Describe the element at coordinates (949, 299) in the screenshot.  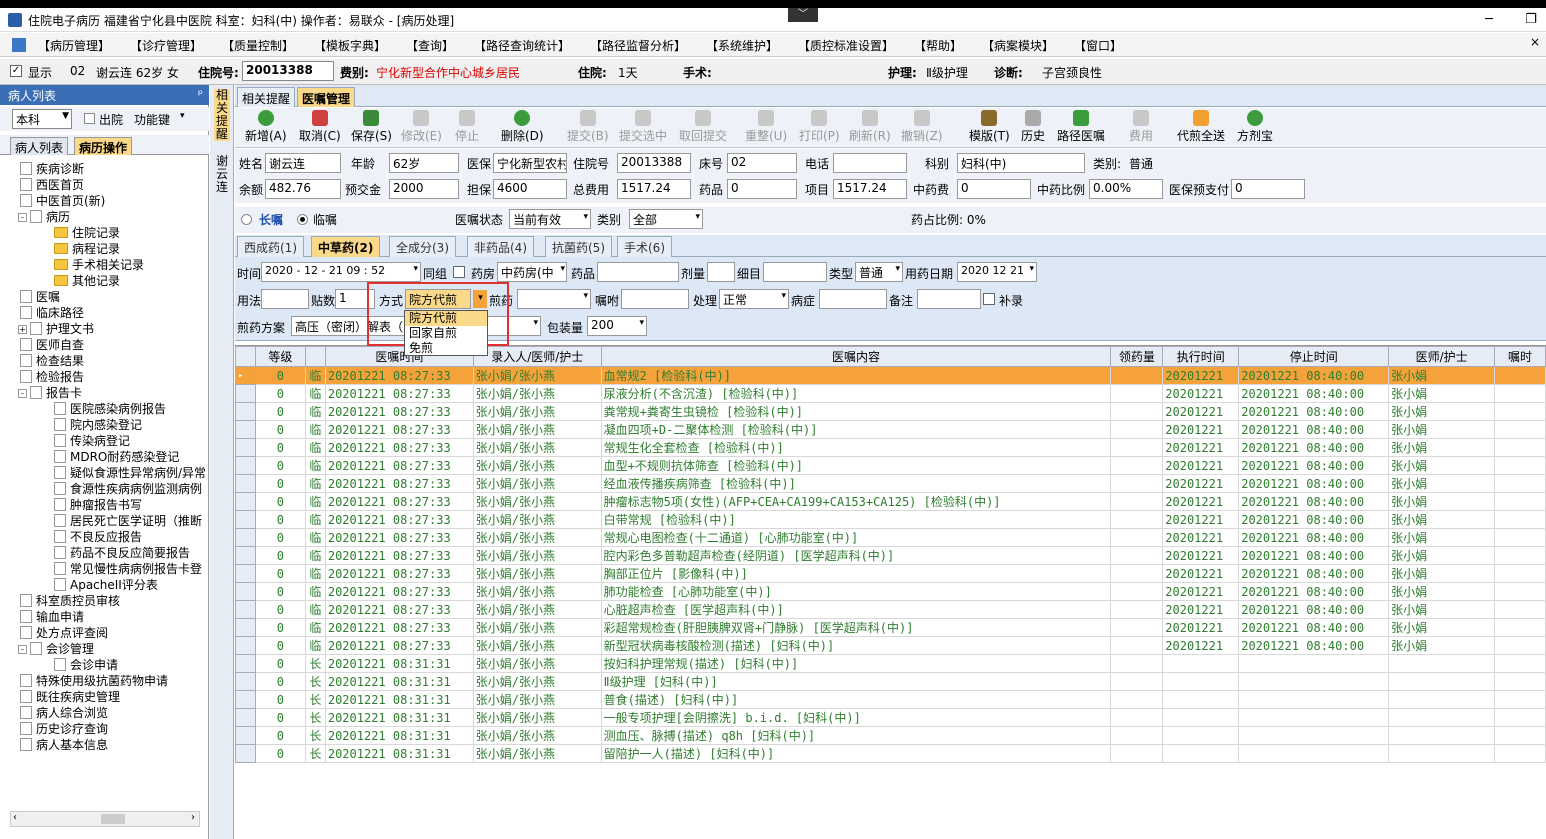
I see `note-field` at that location.